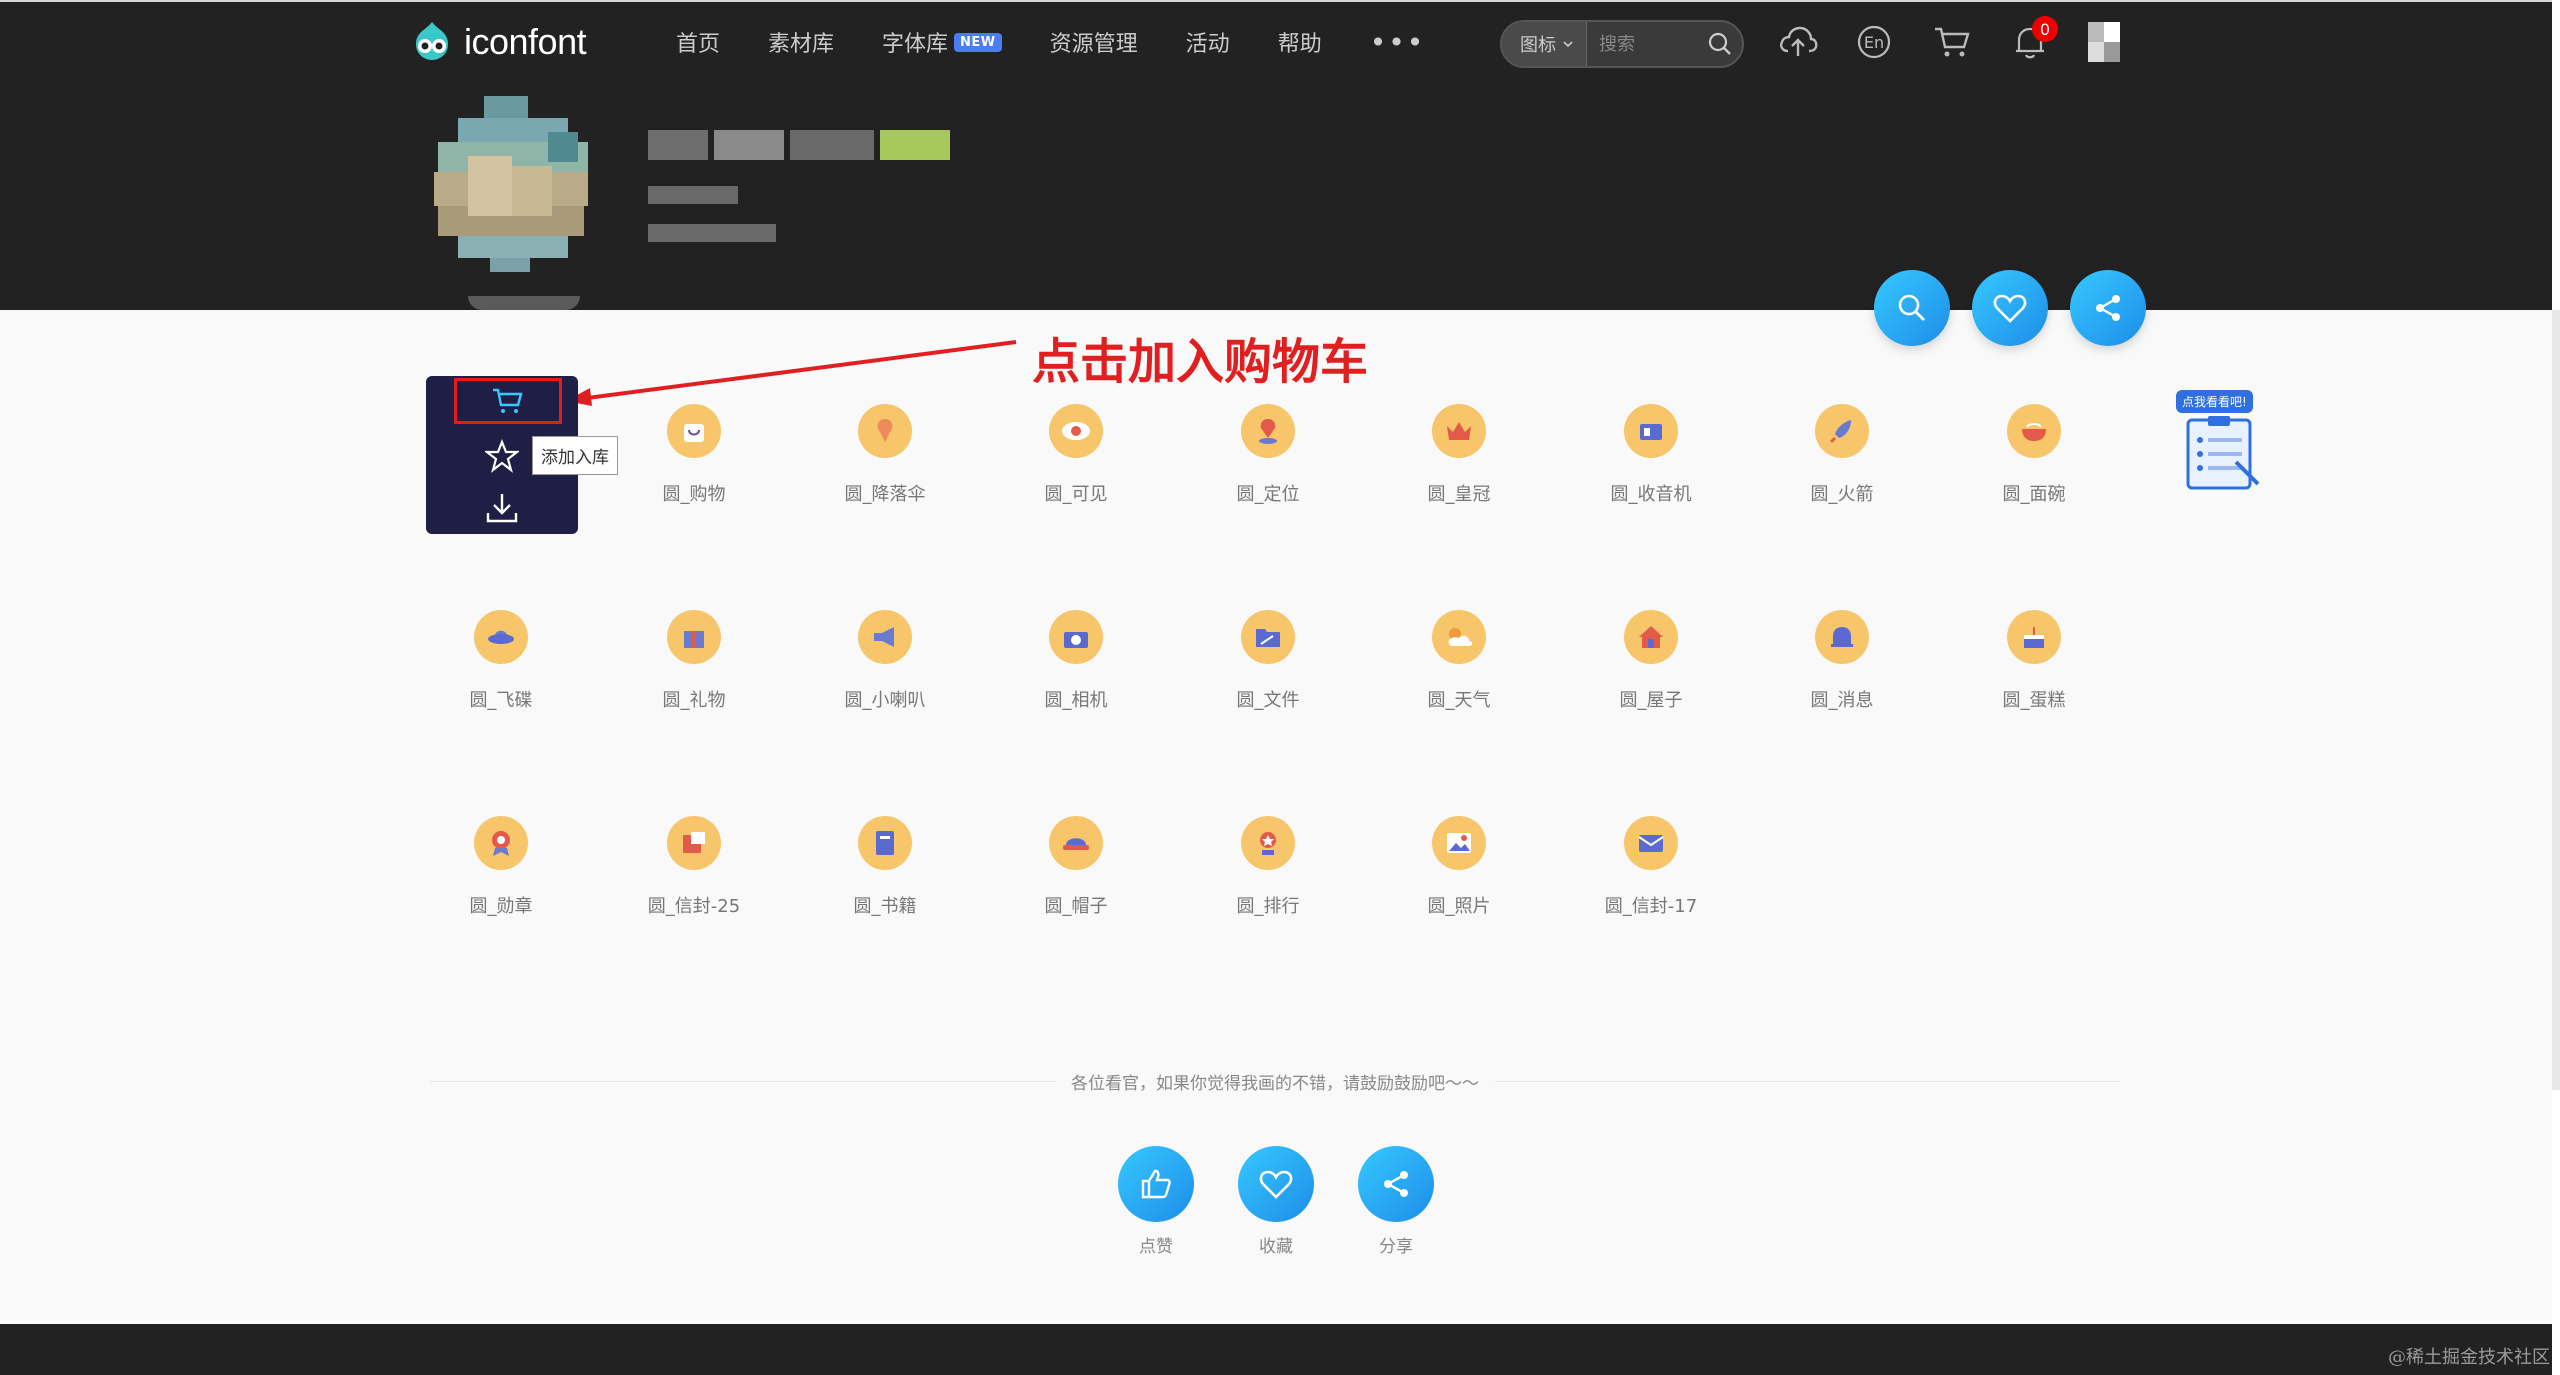 The height and width of the screenshot is (1375, 2560). I want to click on icon-label: 圆_火箭, so click(1842, 494).